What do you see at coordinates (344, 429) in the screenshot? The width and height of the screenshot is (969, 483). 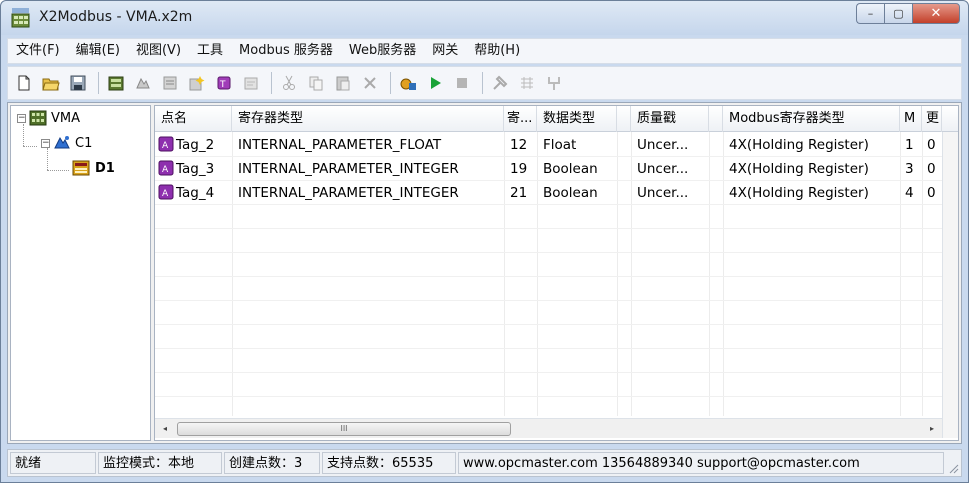 I see `scroll-thumb: III` at bounding box center [344, 429].